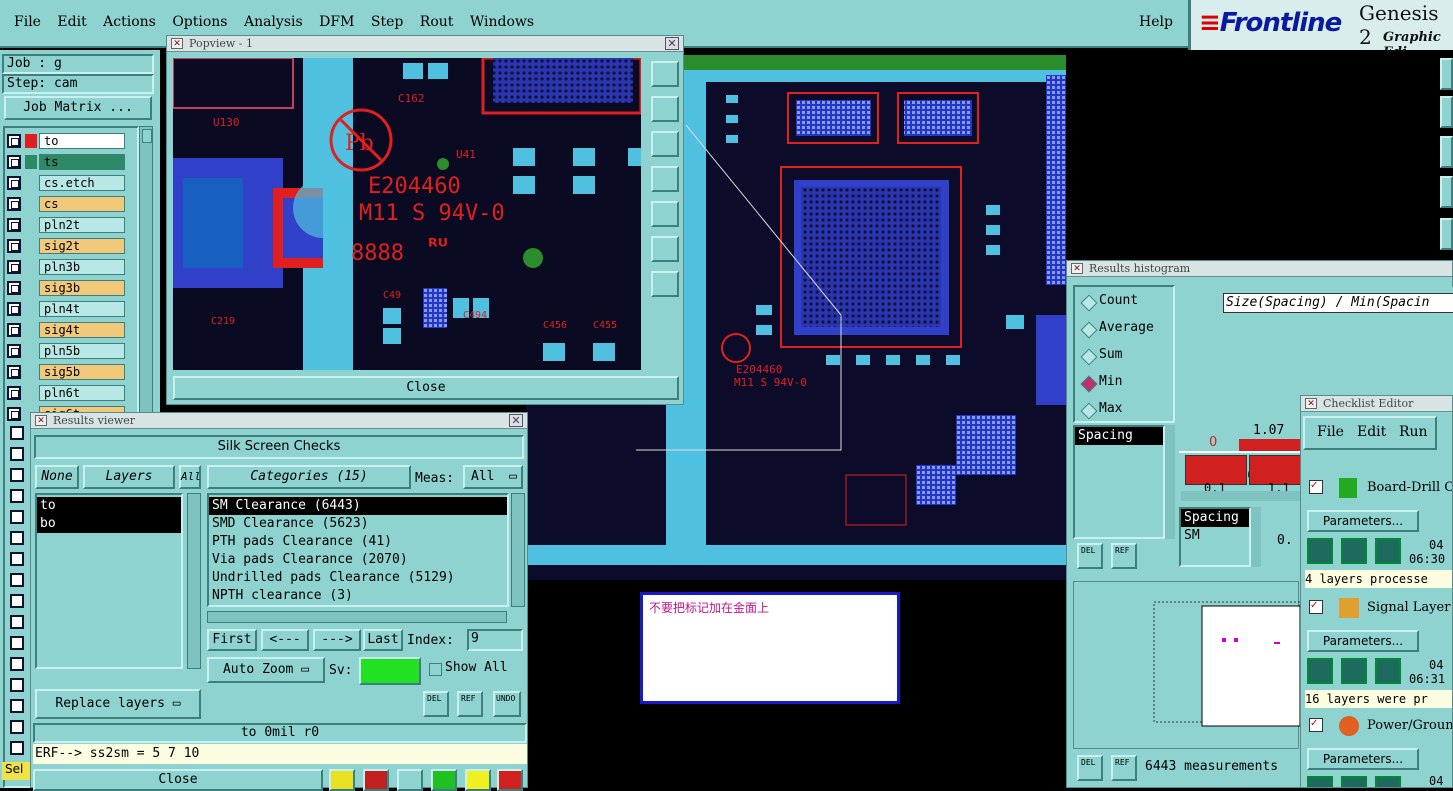 The height and width of the screenshot is (791, 1453). What do you see at coordinates (387, 22) in the screenshot?
I see `menu-step: Step` at bounding box center [387, 22].